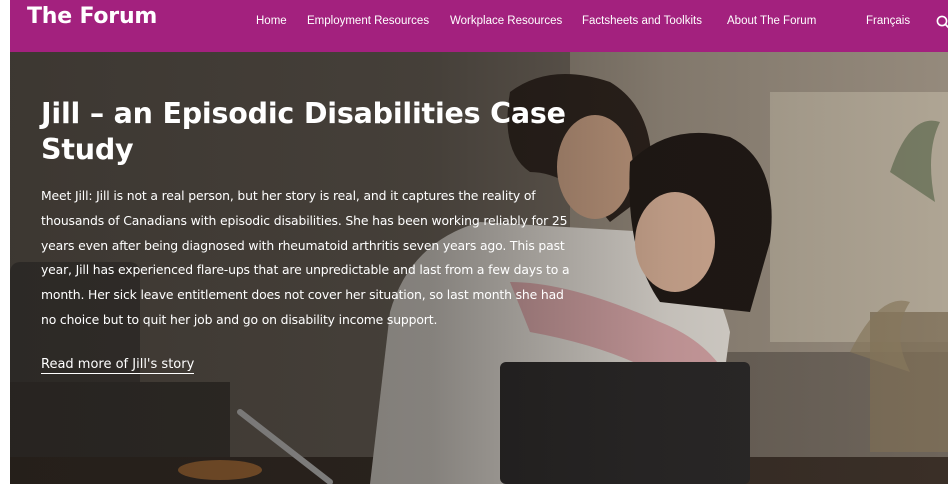 The width and height of the screenshot is (948, 484). Describe the element at coordinates (642, 21) in the screenshot. I see `nav-factsheets-and-toolkits: Factsheets and Toolkits` at that location.